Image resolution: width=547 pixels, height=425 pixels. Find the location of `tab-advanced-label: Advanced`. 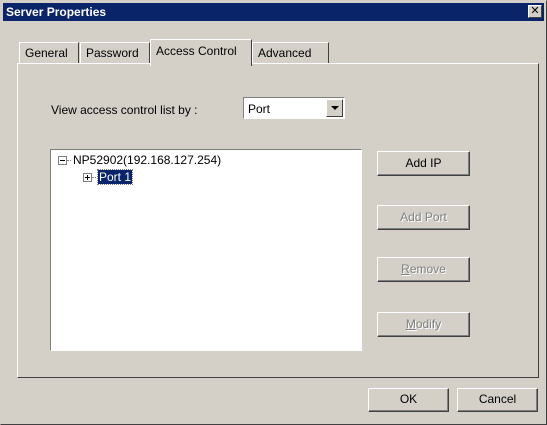

tab-advanced-label: Advanced is located at coordinates (285, 53).